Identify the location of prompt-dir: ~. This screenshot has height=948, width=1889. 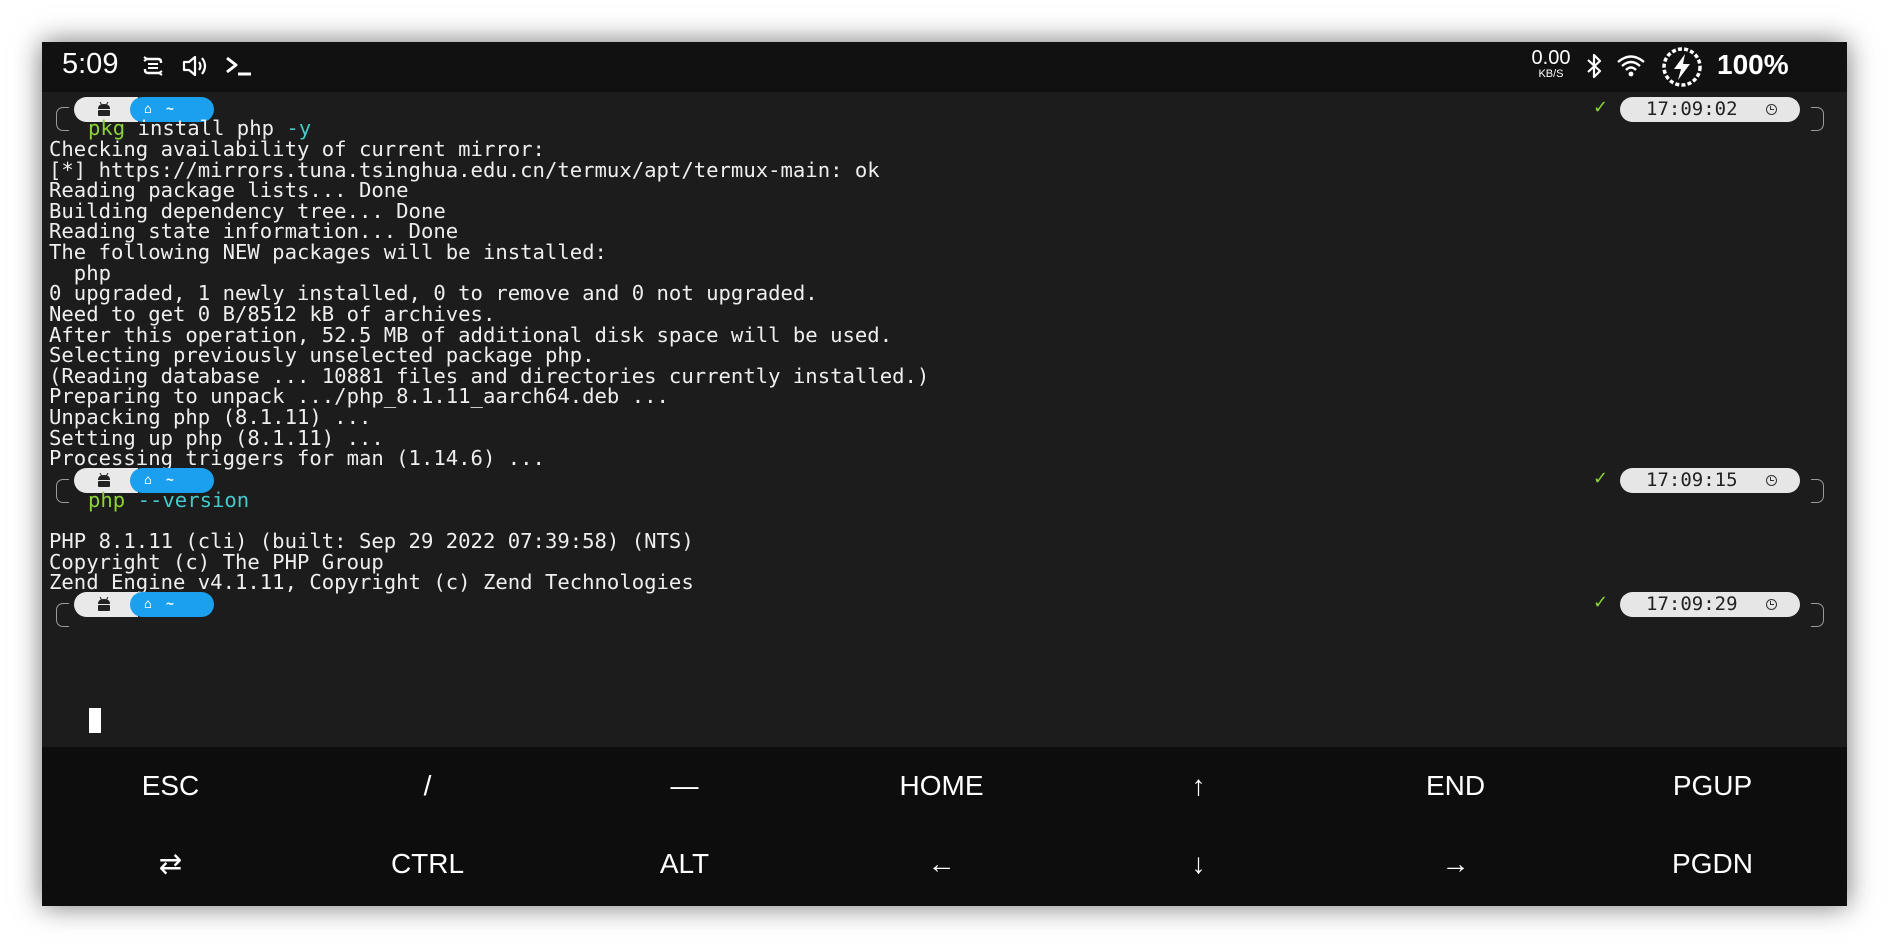
(170, 604).